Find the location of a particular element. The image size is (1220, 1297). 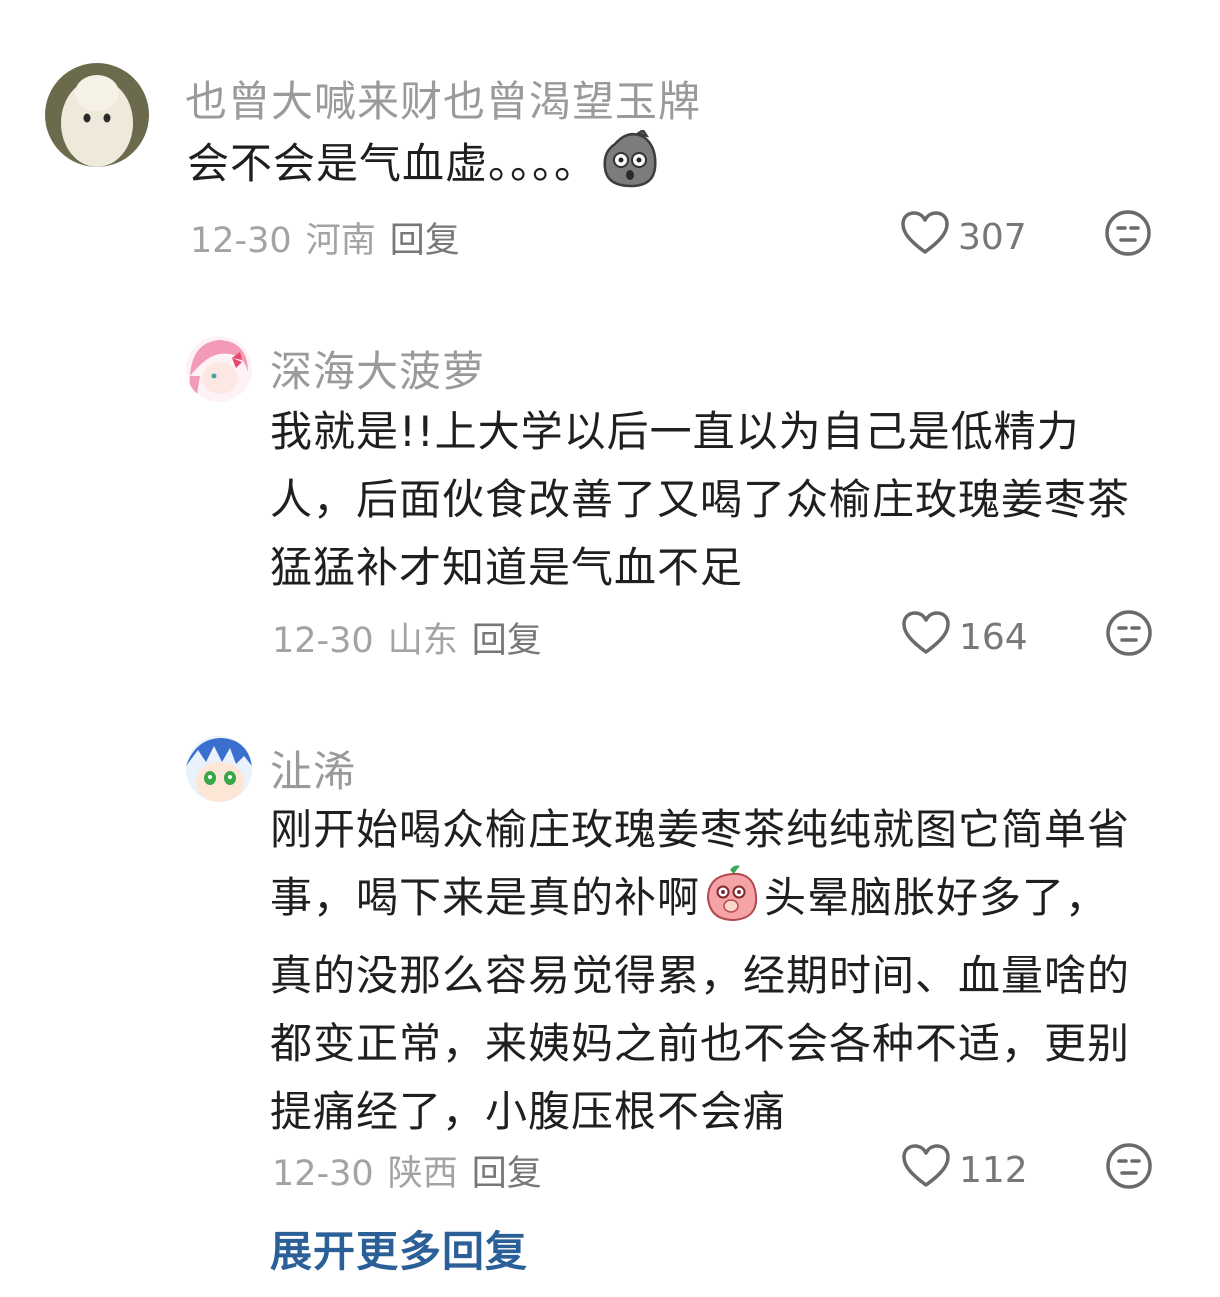

username: 沚浠 is located at coordinates (313, 768).